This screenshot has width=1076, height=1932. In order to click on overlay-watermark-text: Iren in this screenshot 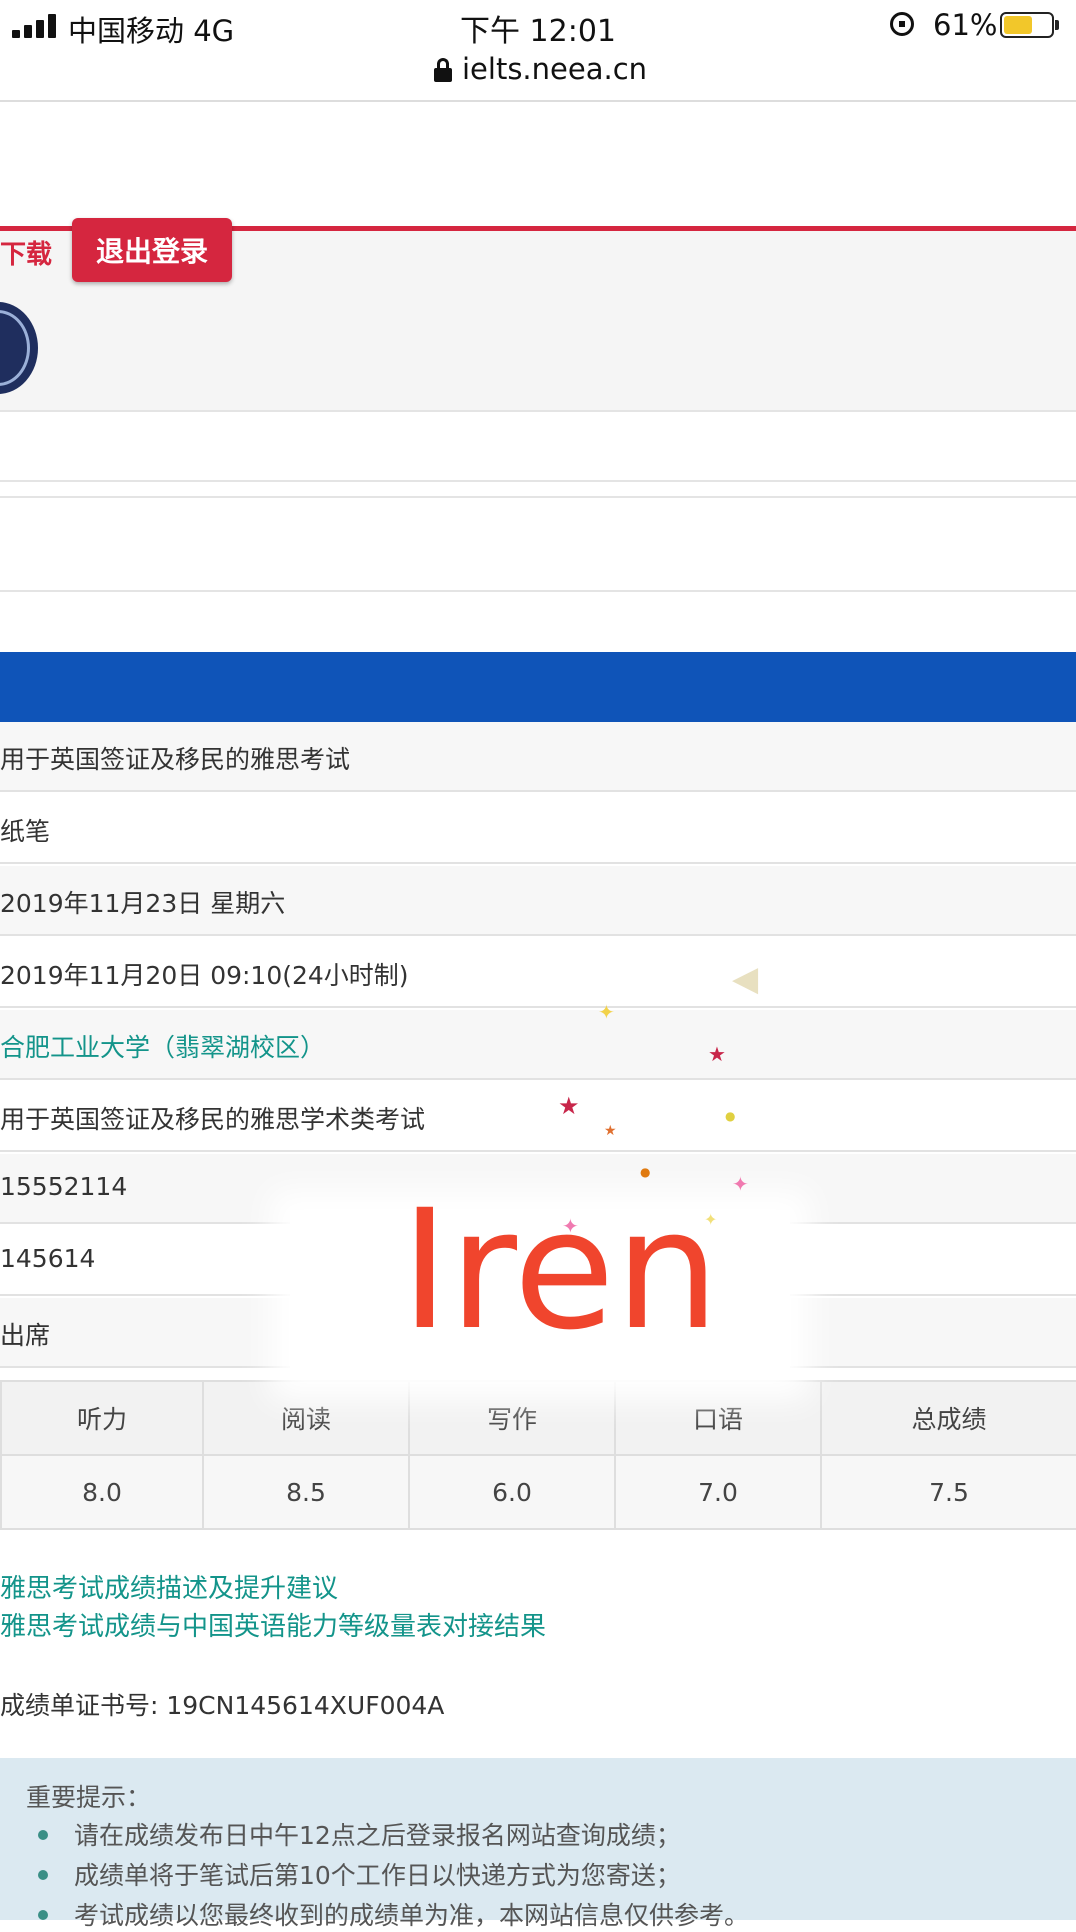, I will do `click(560, 1270)`.